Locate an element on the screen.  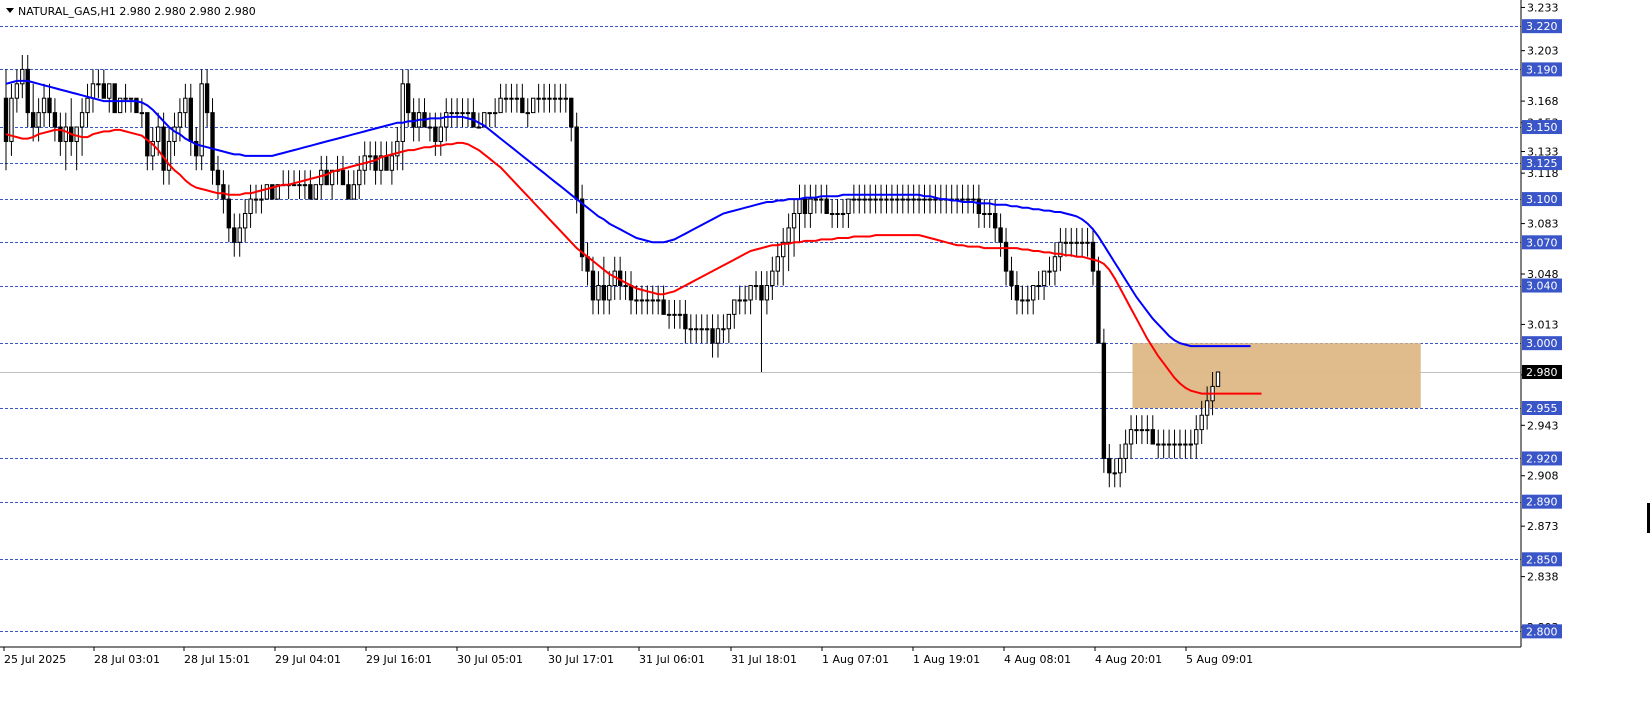
y-tick-label: 2.873 is located at coordinates (1543, 526).